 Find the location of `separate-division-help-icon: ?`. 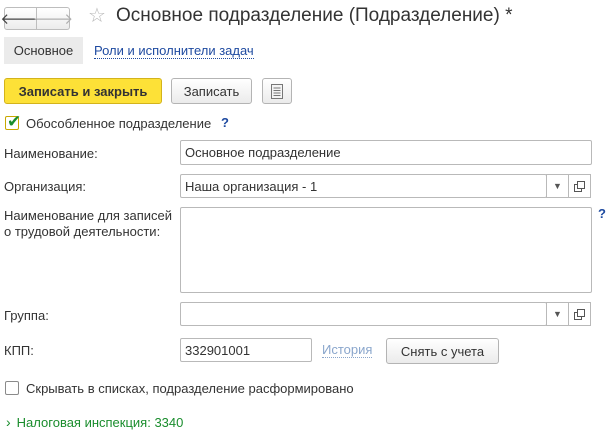

separate-division-help-icon: ? is located at coordinates (225, 122).